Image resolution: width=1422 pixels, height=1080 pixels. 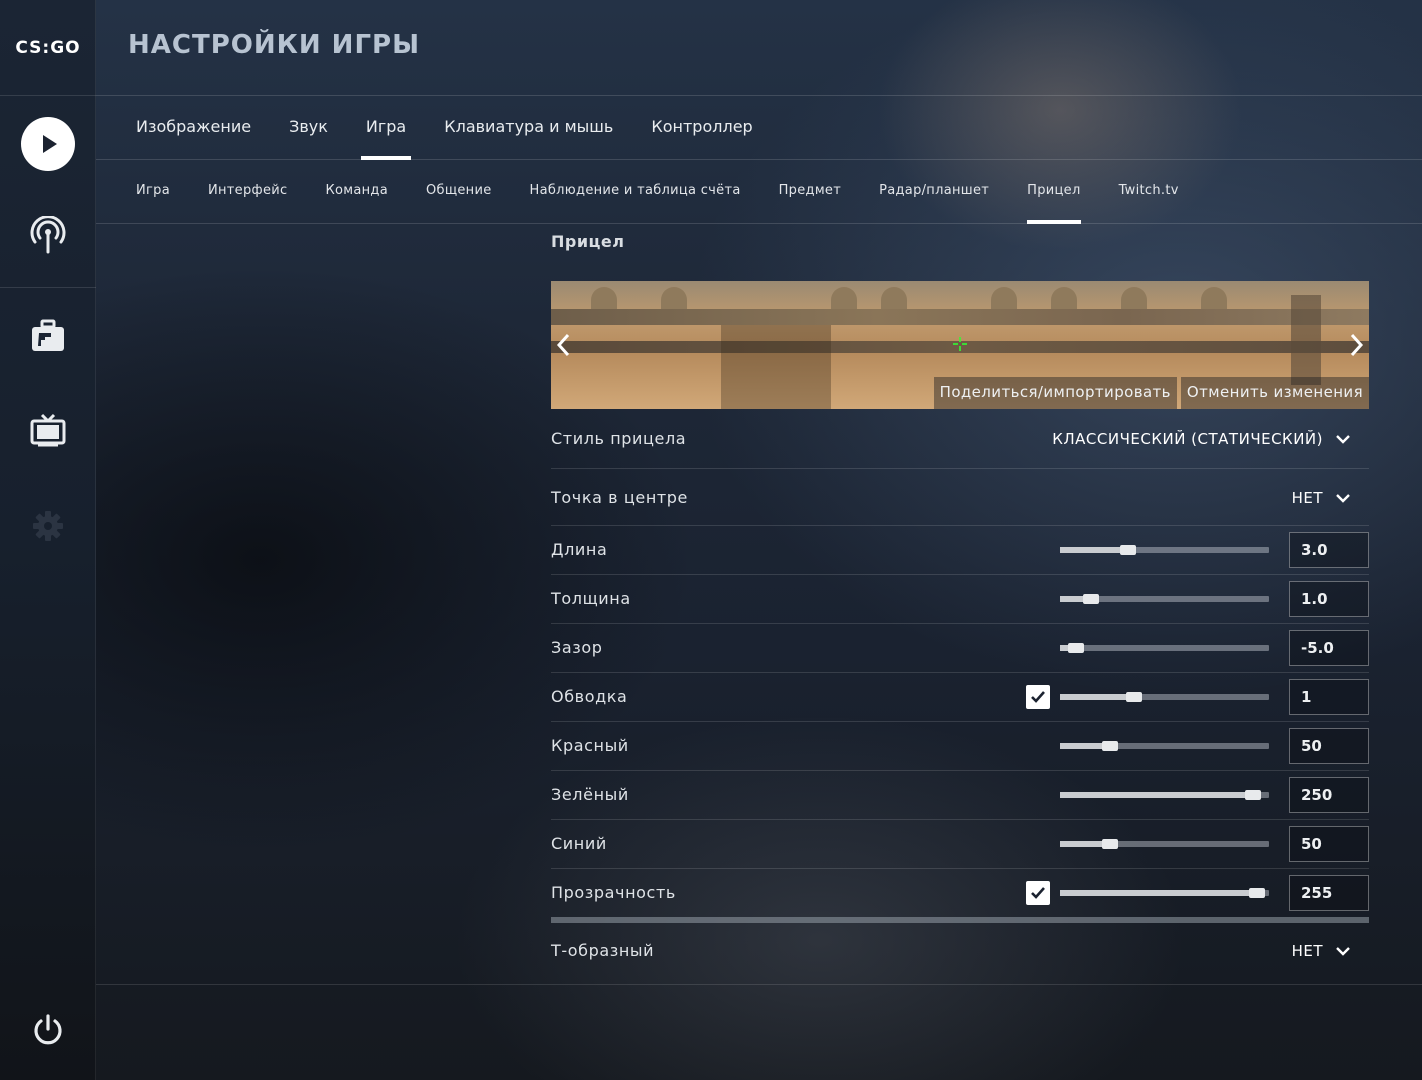 I want to click on broadcast-icon, so click(x=48, y=237).